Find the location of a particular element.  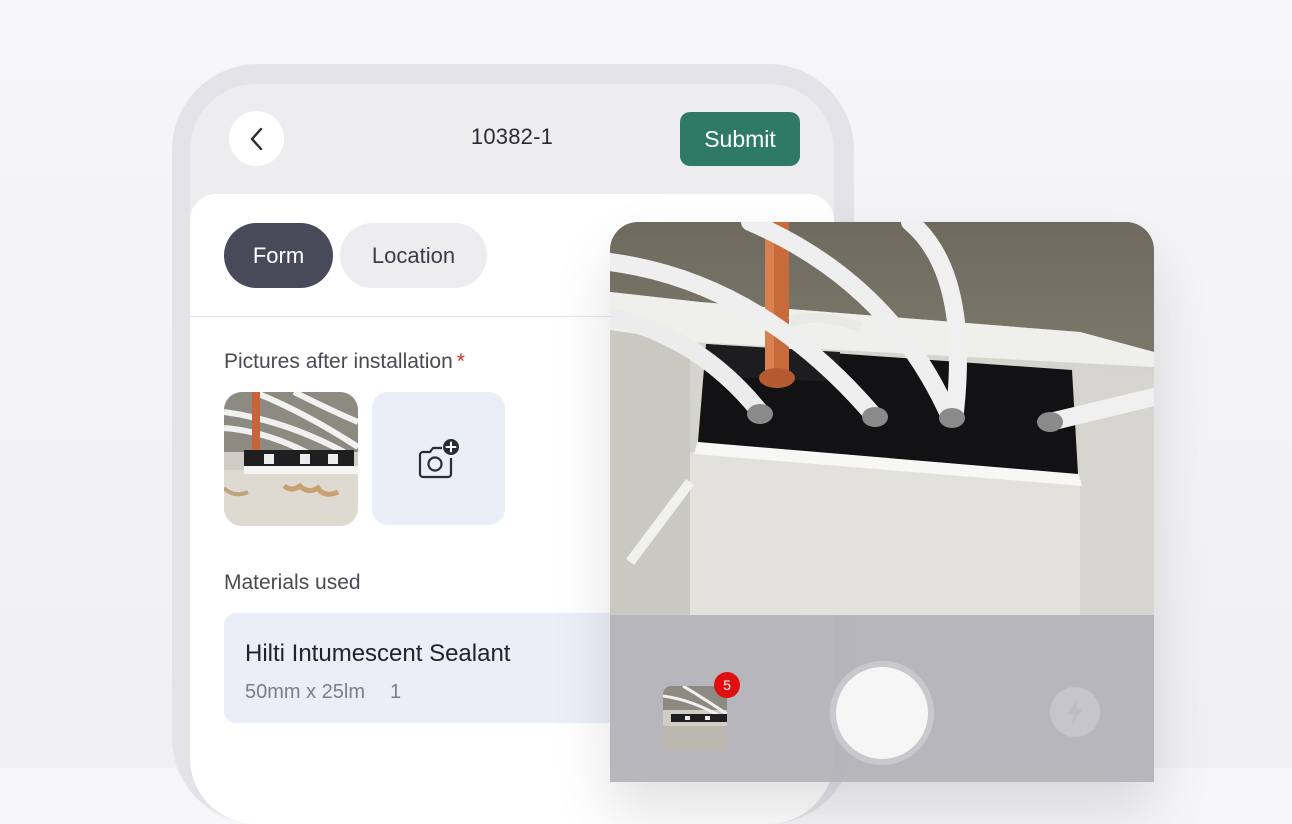

shutter-button is located at coordinates (882, 713).